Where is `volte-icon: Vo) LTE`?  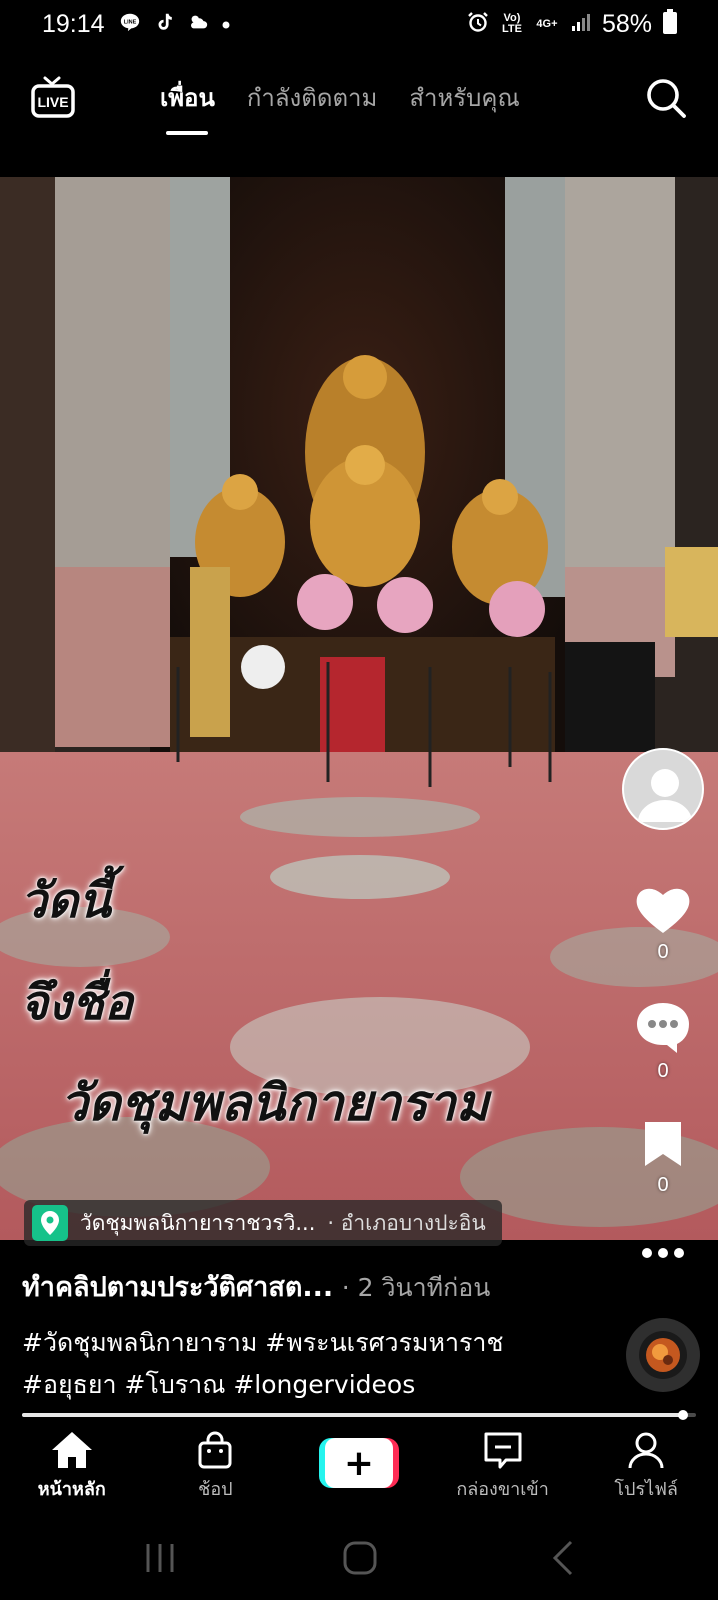
volte-icon: Vo) LTE is located at coordinates (511, 23).